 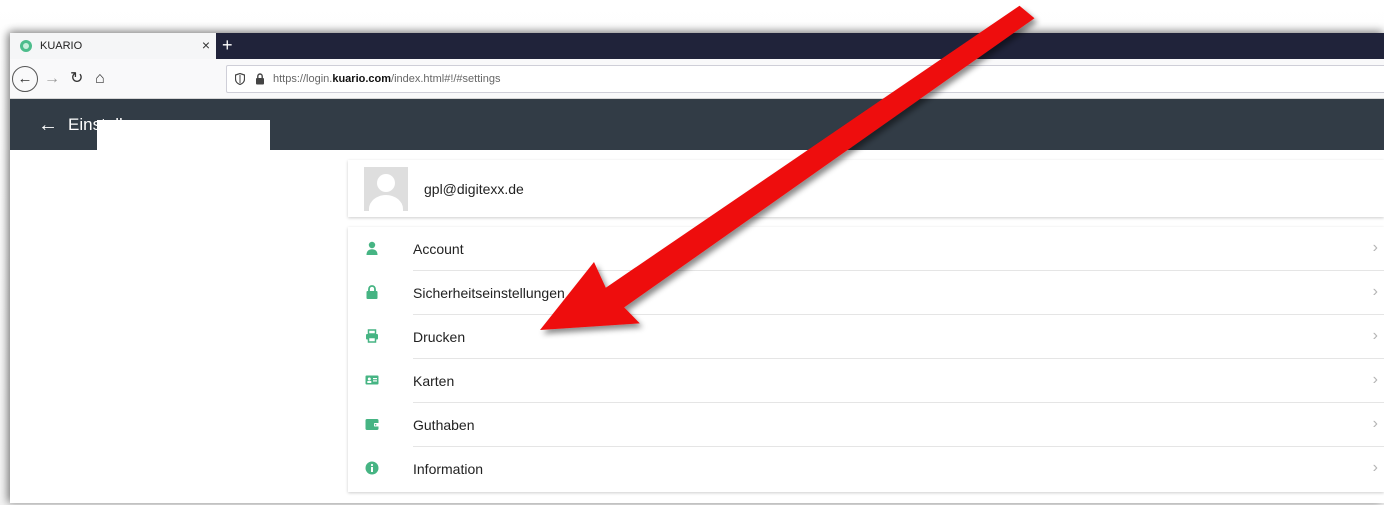 What do you see at coordinates (866, 188) in the screenshot?
I see `profile-card: gpl@digitexx.de` at bounding box center [866, 188].